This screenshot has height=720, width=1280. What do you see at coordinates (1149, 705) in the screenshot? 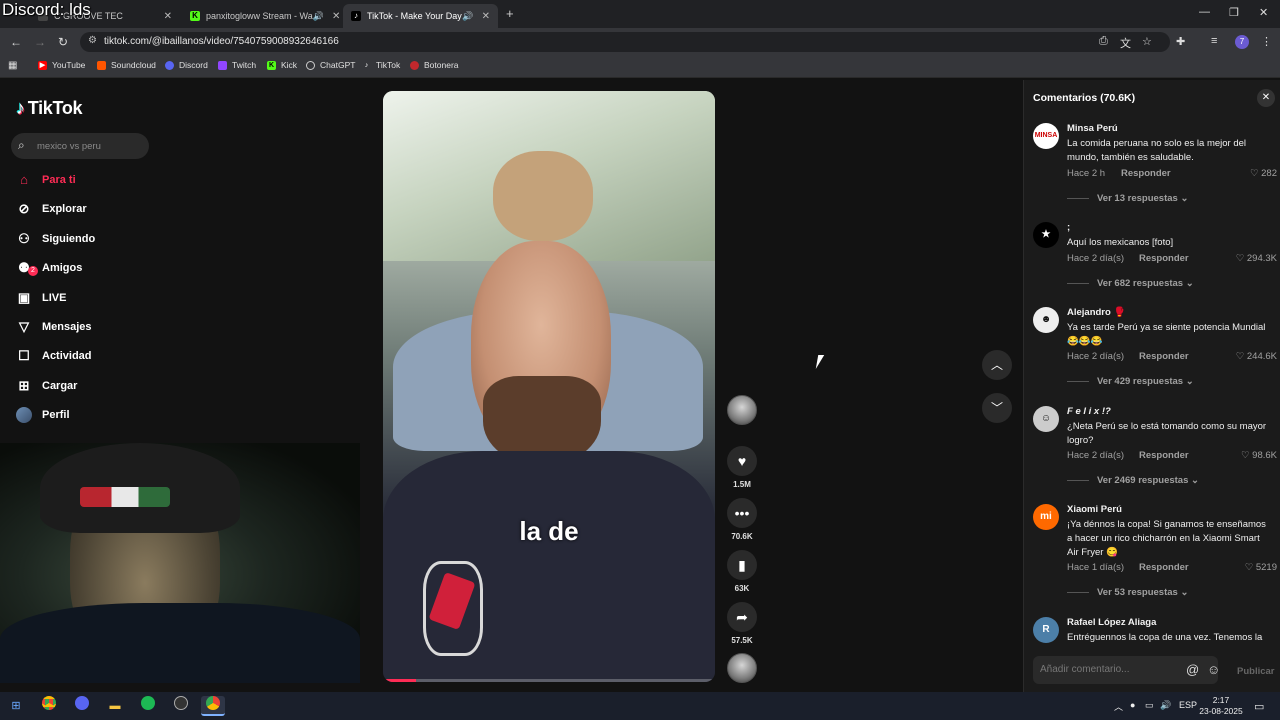
I see `battery-icon: ▭` at bounding box center [1149, 705].